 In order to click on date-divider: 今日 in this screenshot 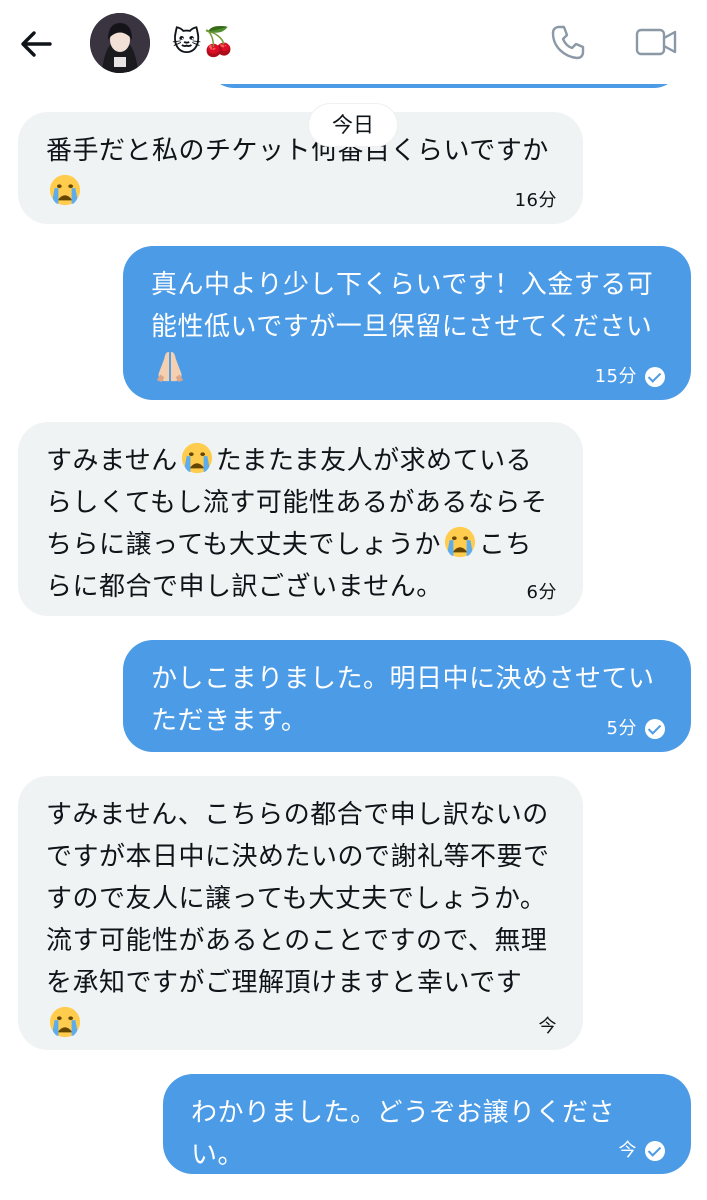, I will do `click(353, 125)`.